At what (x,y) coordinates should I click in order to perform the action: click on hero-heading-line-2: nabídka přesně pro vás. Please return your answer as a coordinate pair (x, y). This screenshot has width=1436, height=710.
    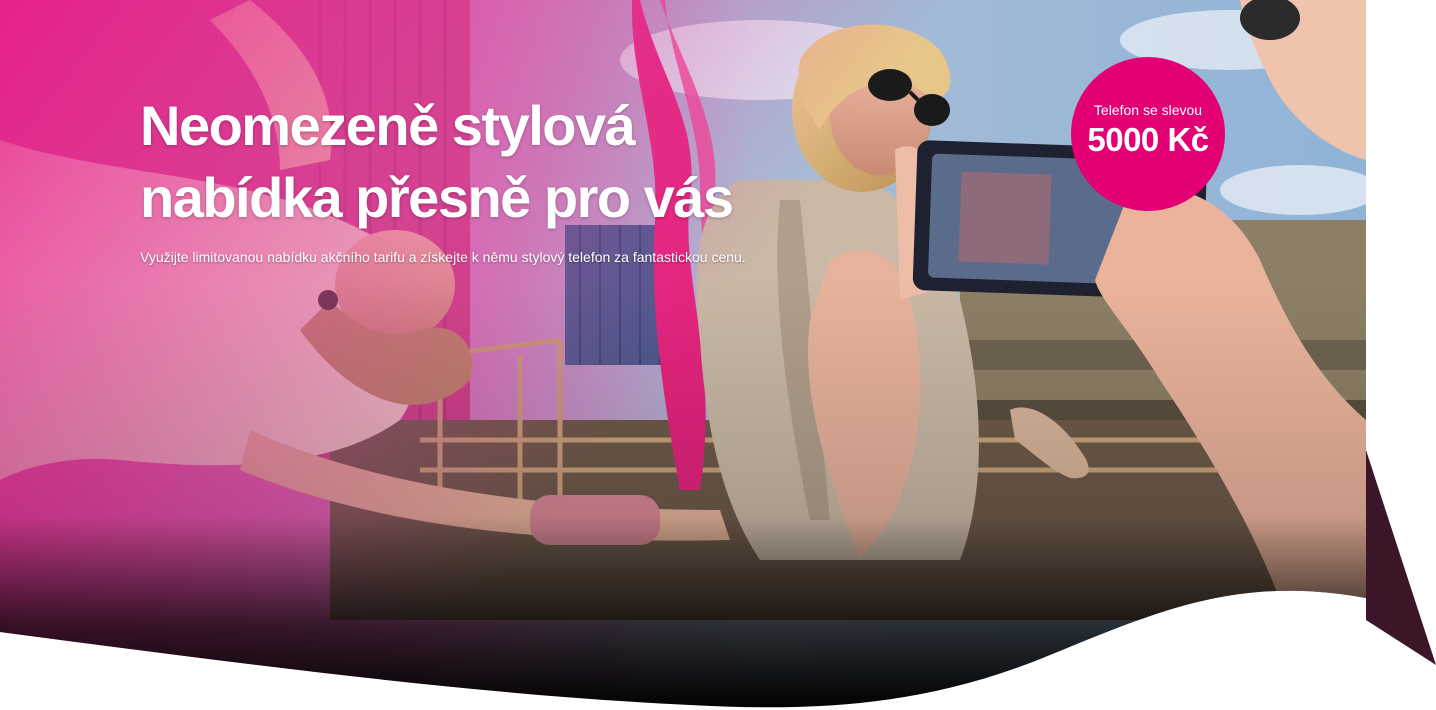
    Looking at the image, I should click on (437, 197).